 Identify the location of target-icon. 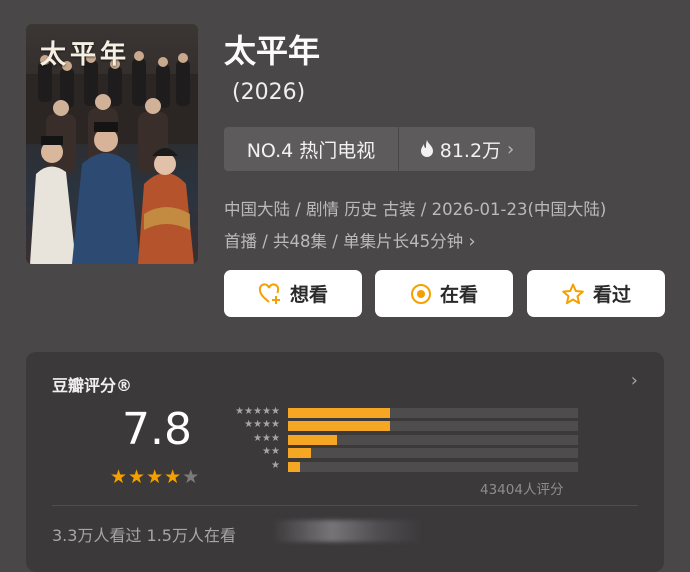
(420, 293).